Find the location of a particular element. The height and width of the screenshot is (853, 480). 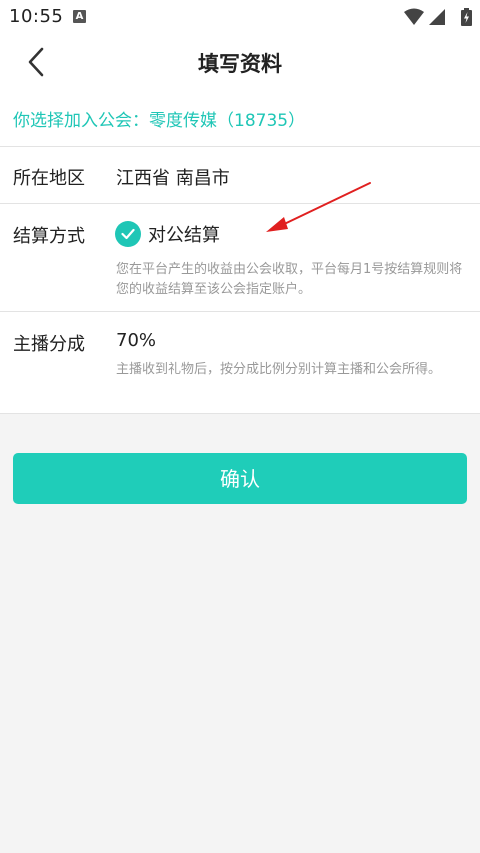

settlement-value: 对公结算 is located at coordinates (184, 234).